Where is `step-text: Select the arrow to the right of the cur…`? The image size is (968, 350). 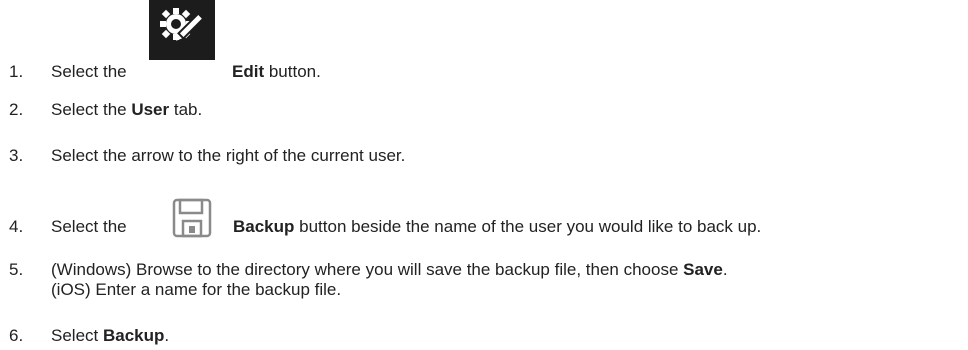
step-text: Select the arrow to the right of the cur… is located at coordinates (228, 155).